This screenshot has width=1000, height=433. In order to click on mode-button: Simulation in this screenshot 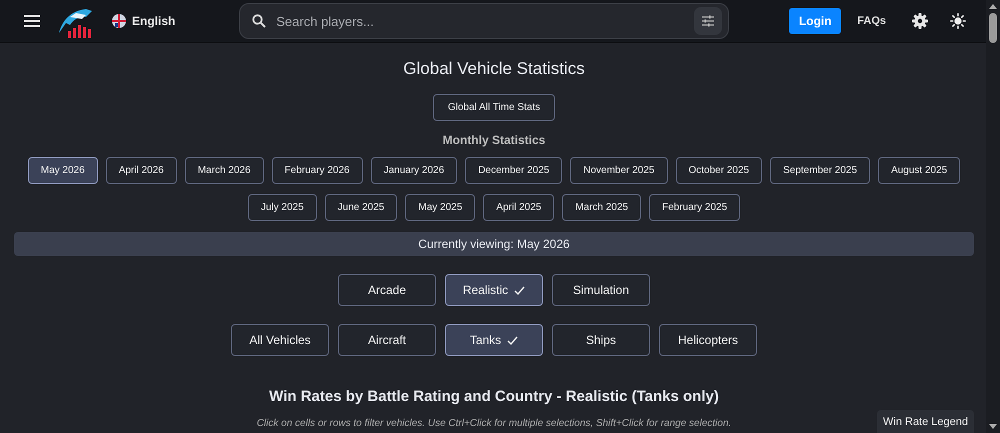, I will do `click(601, 290)`.